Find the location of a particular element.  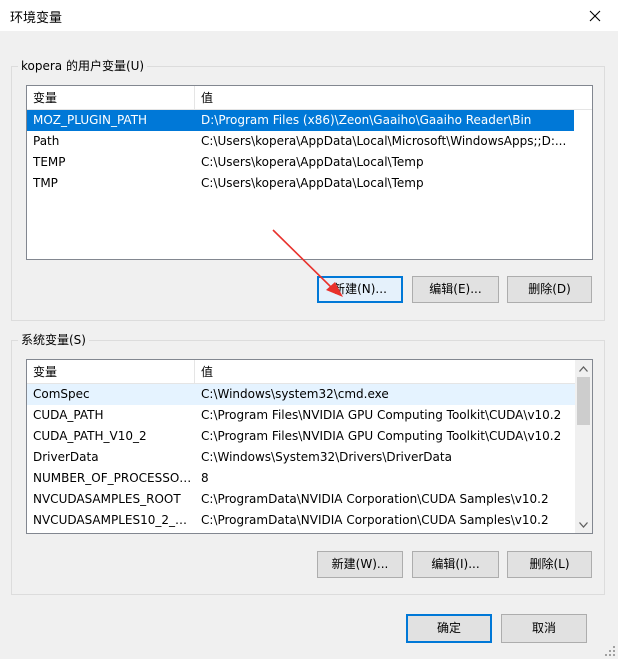

close-button is located at coordinates (595, 15).